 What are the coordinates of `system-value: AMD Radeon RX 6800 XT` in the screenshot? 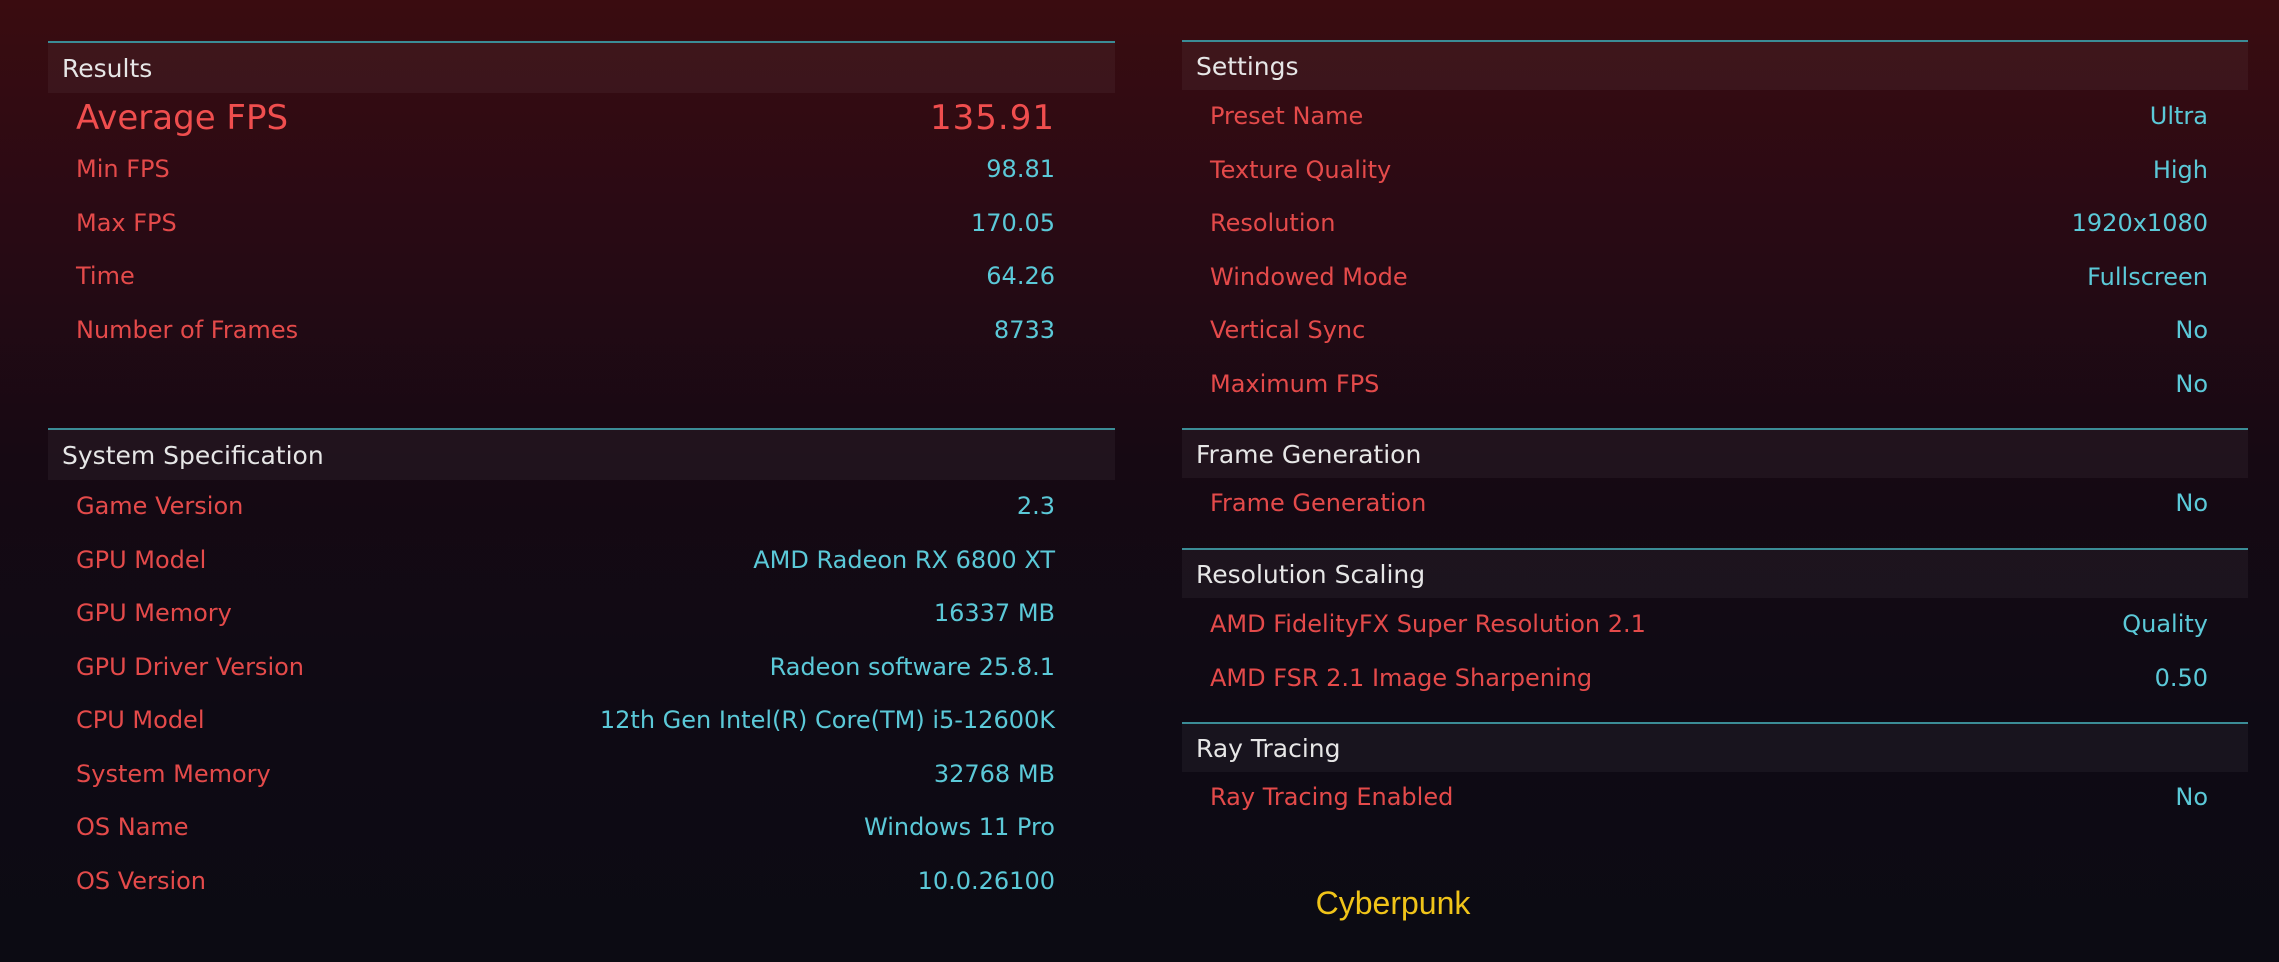 It's located at (904, 559).